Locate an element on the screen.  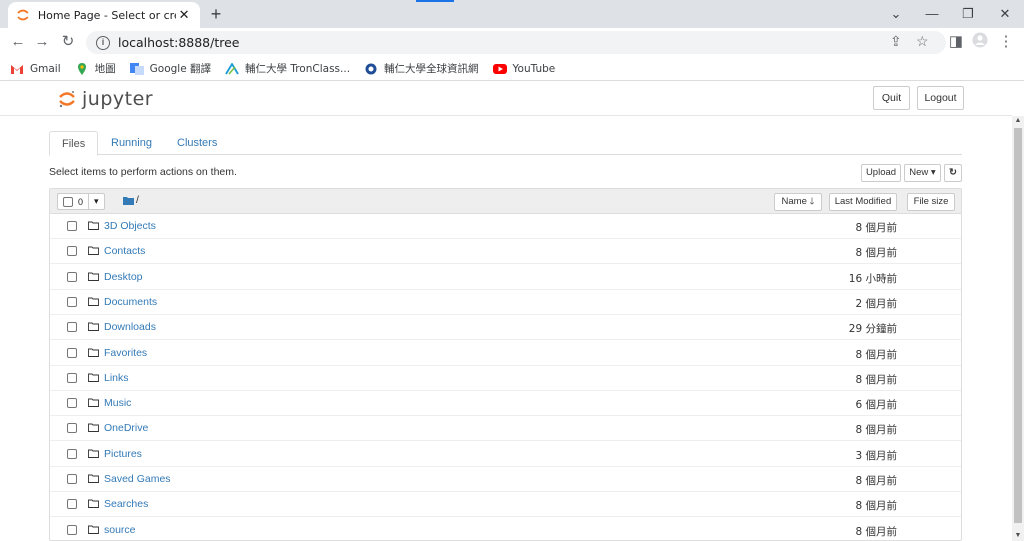
share-icon: ⇪ is located at coordinates (896, 41).